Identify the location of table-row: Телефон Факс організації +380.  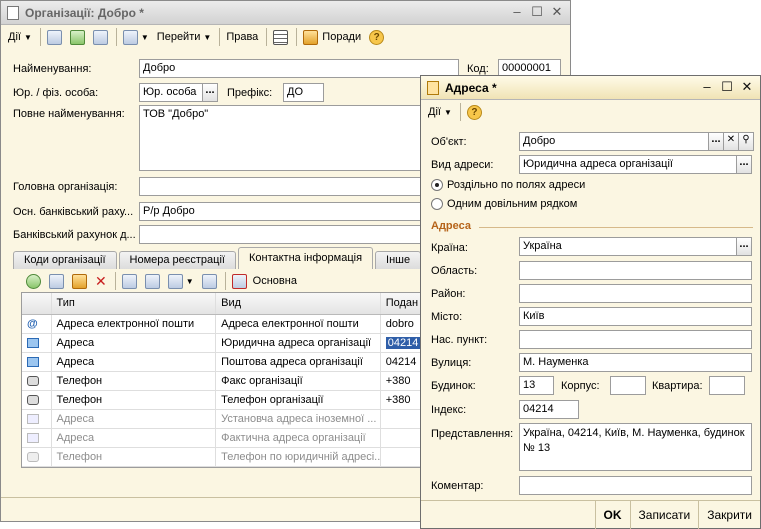
(221, 381).